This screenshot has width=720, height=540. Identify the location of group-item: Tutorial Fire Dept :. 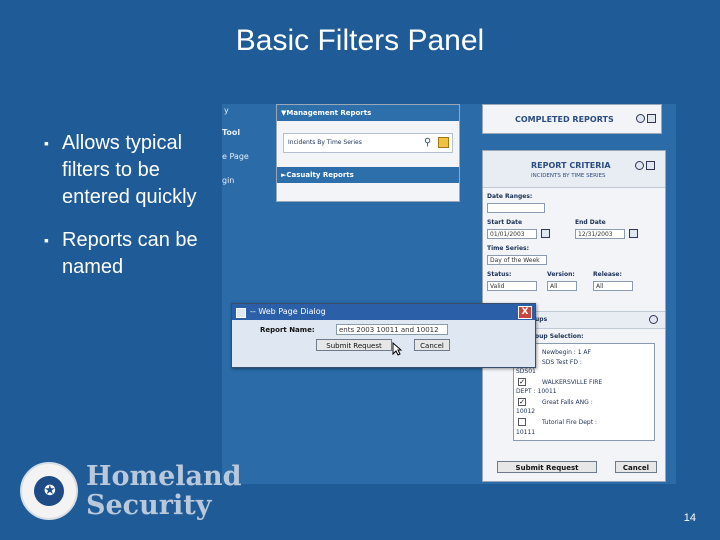
(569, 422).